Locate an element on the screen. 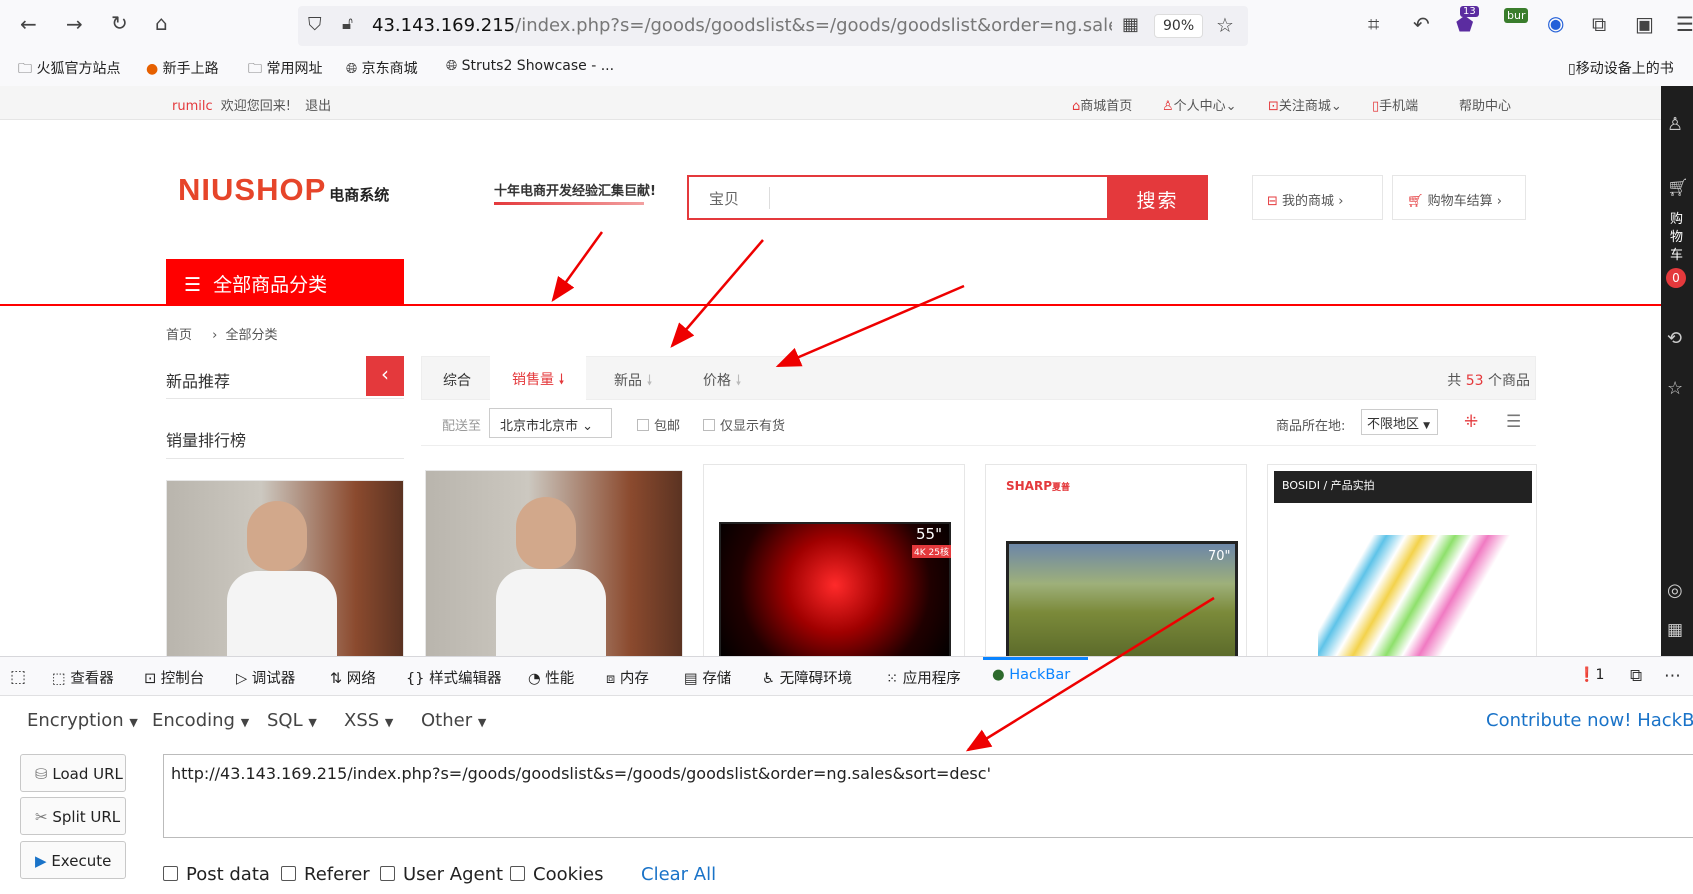 The width and height of the screenshot is (1693, 894). arrow-to-url is located at coordinates (1090, 674).